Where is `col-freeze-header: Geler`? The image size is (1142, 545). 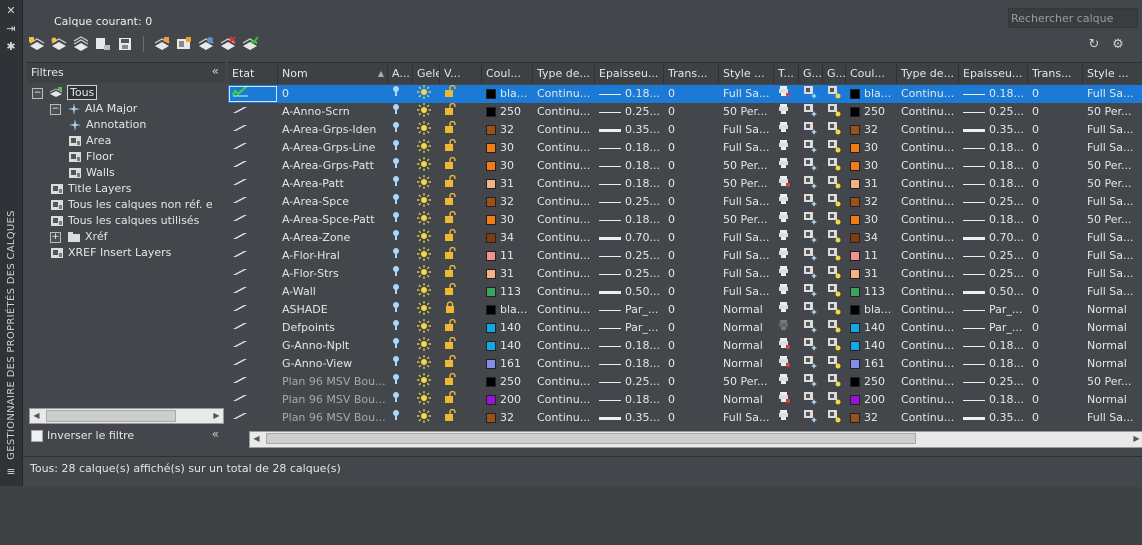
col-freeze-header: Geler is located at coordinates (426, 73).